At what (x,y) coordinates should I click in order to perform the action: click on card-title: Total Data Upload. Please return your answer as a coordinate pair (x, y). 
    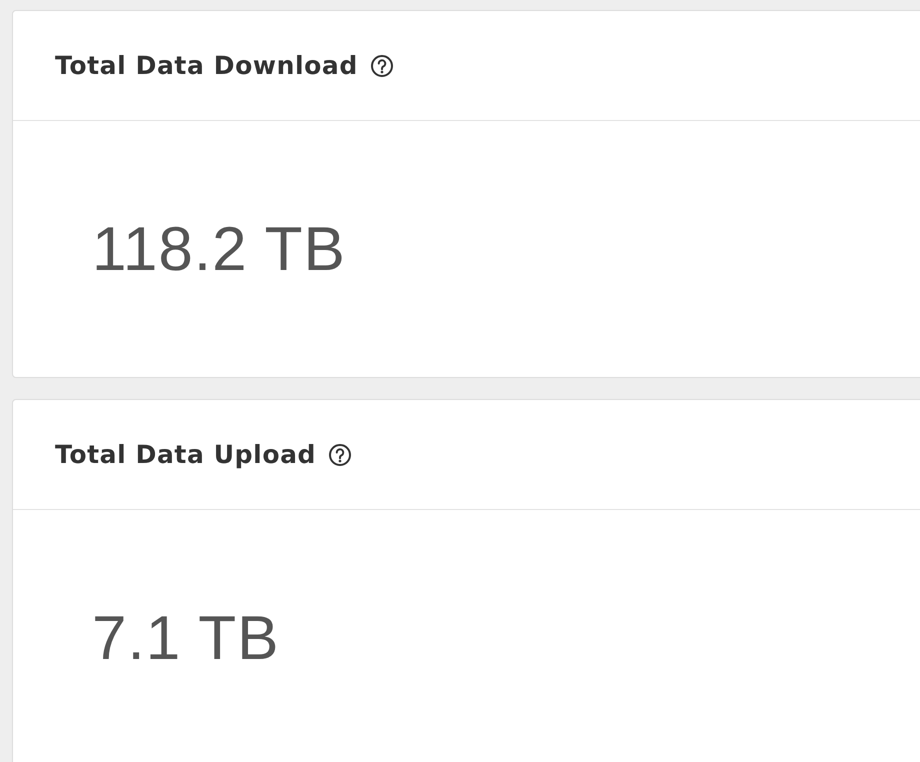
    Looking at the image, I should click on (185, 454).